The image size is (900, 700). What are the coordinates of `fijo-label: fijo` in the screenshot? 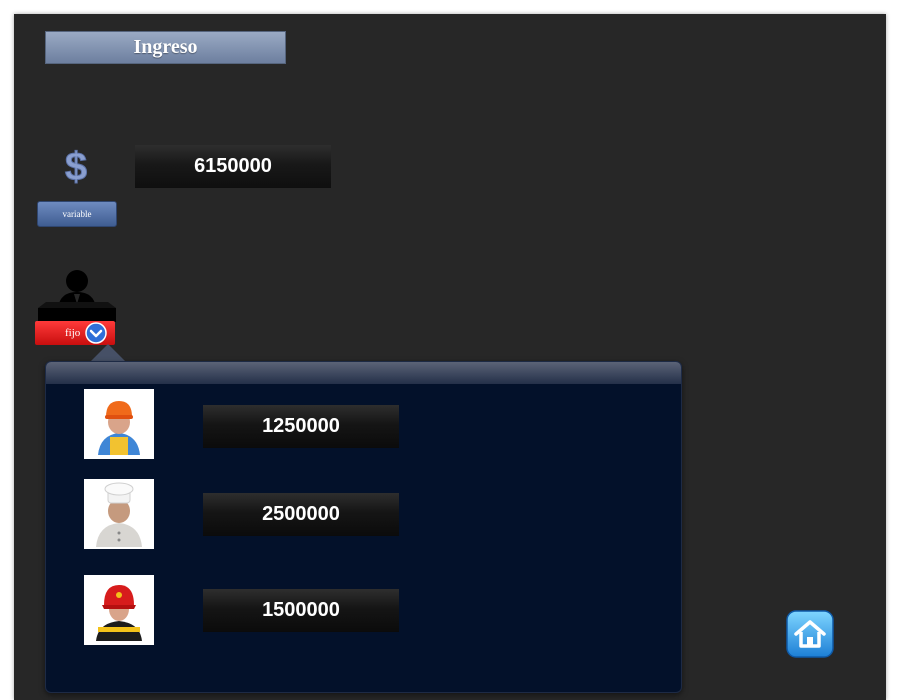 It's located at (73, 333).